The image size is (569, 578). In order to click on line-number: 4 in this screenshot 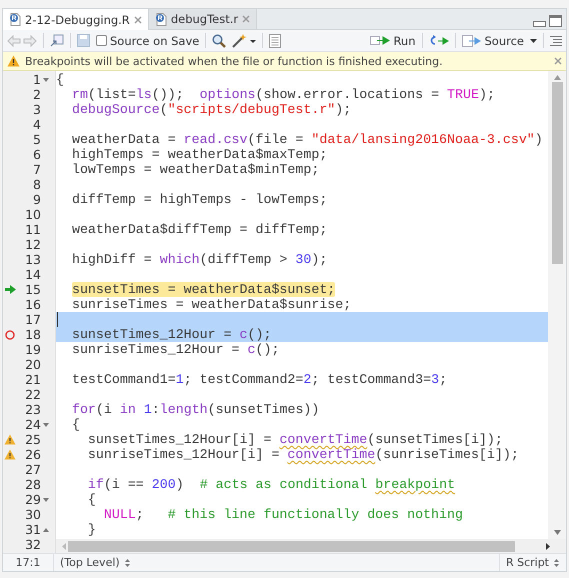, I will do `click(36, 124)`.